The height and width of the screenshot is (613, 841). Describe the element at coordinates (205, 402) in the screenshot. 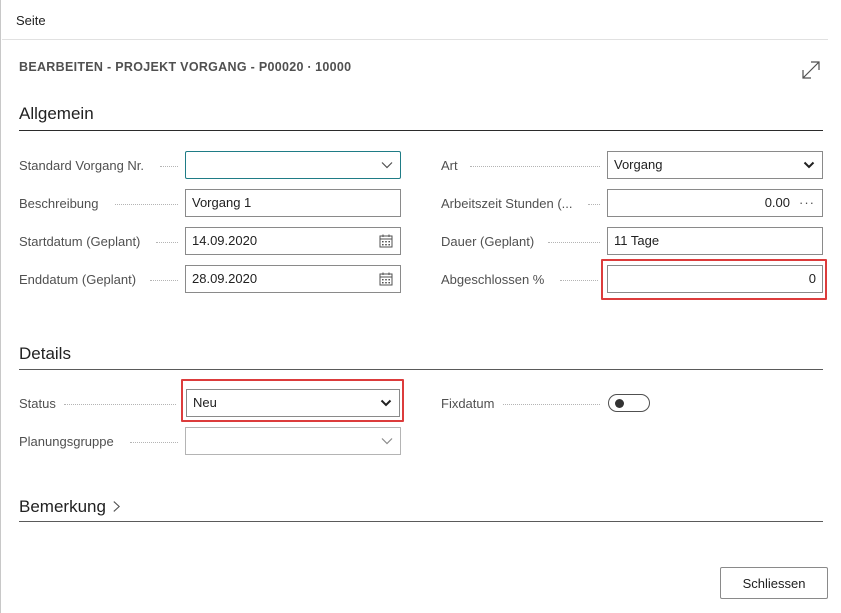

I see `status-value: Neu` at that location.